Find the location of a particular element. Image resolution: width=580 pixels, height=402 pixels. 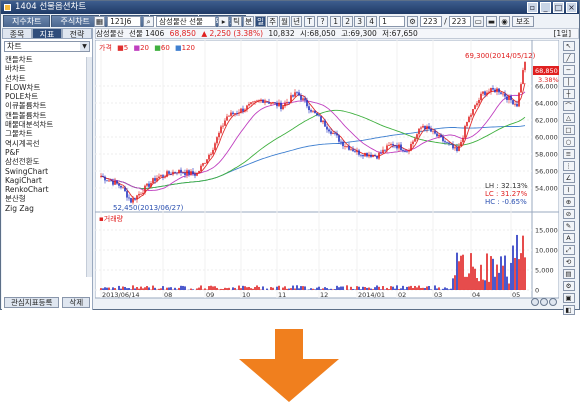

draw-tool-icon: ─ is located at coordinates (568, 70).